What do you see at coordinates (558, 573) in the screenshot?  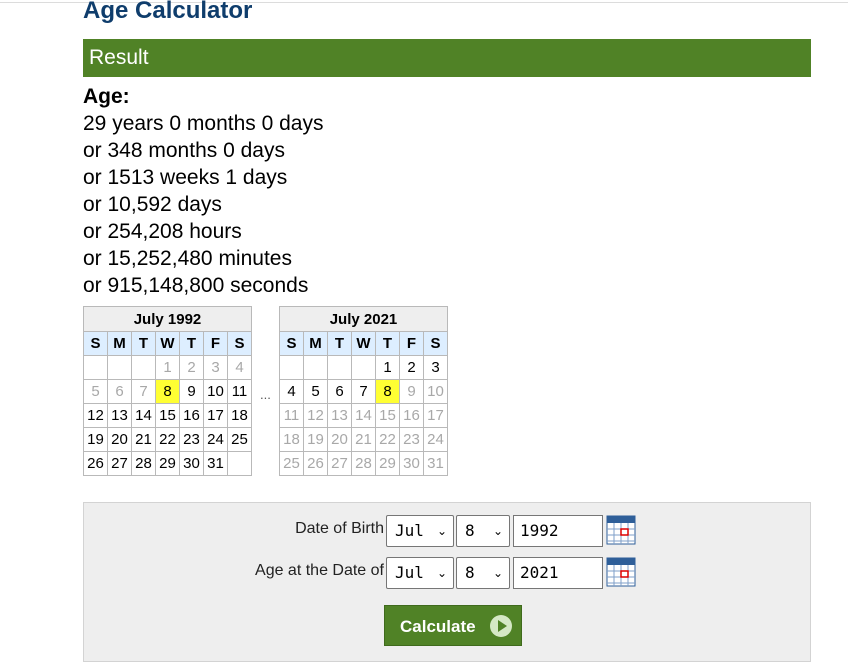 I see `at-year-input: 2021` at bounding box center [558, 573].